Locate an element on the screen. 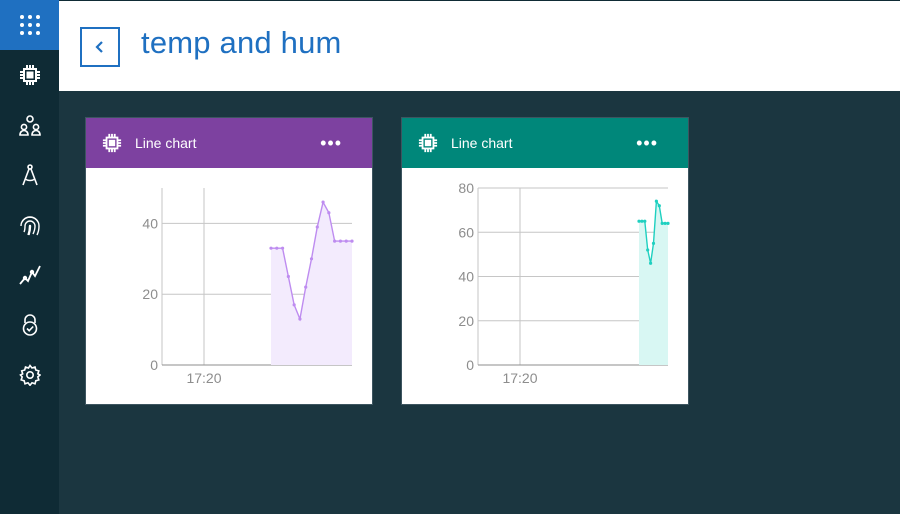 The width and height of the screenshot is (900, 514). lock-check-icon is located at coordinates (29, 325).